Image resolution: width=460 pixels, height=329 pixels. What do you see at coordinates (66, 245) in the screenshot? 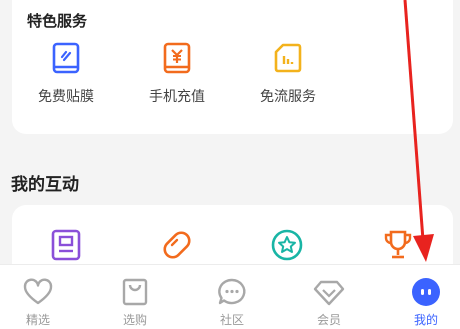
I see `portrait-icon` at bounding box center [66, 245].